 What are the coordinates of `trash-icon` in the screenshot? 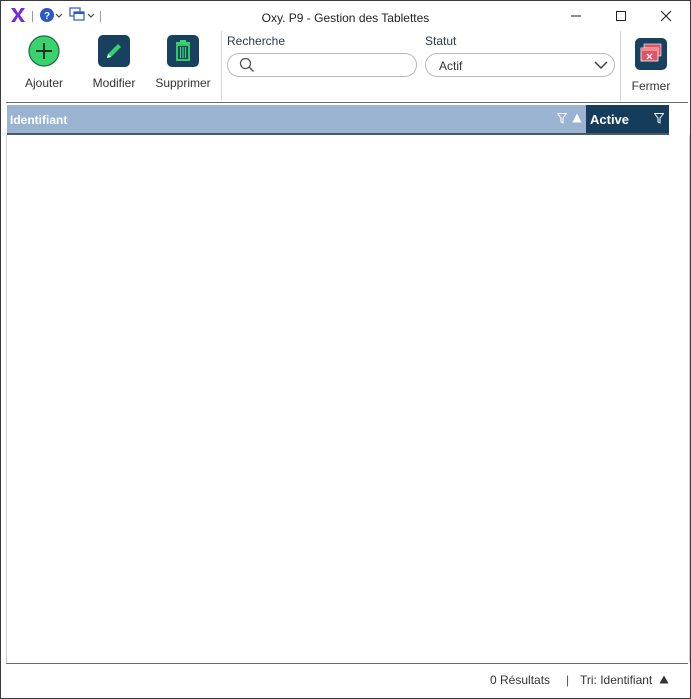 It's located at (183, 51).